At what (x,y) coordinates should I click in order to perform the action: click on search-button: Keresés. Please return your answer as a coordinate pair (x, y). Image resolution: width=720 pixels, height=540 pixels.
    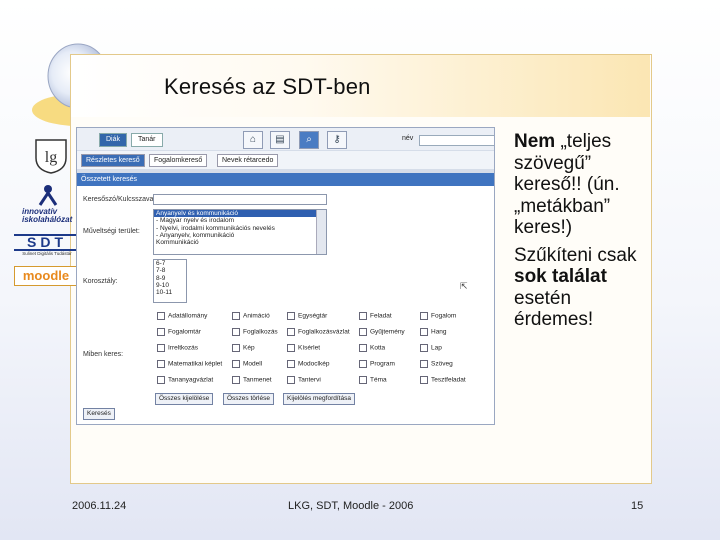
    Looking at the image, I should click on (99, 414).